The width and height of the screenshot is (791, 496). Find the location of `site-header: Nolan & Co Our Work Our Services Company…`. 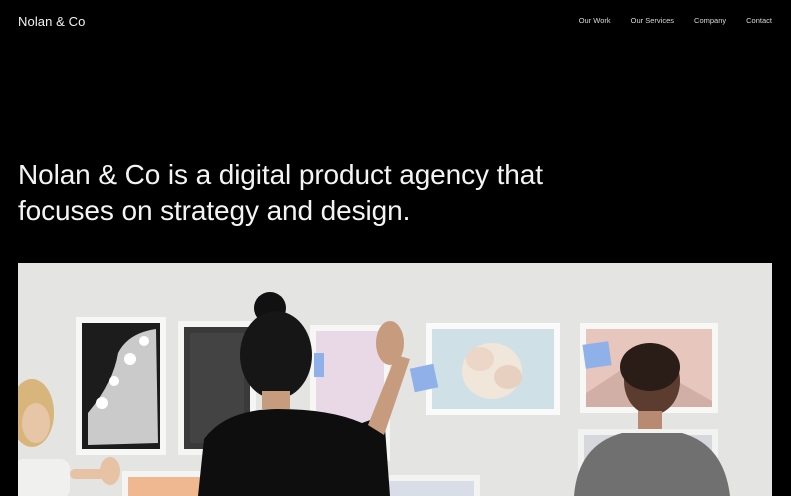

site-header: Nolan & Co Our Work Our Services Company… is located at coordinates (395, 22).